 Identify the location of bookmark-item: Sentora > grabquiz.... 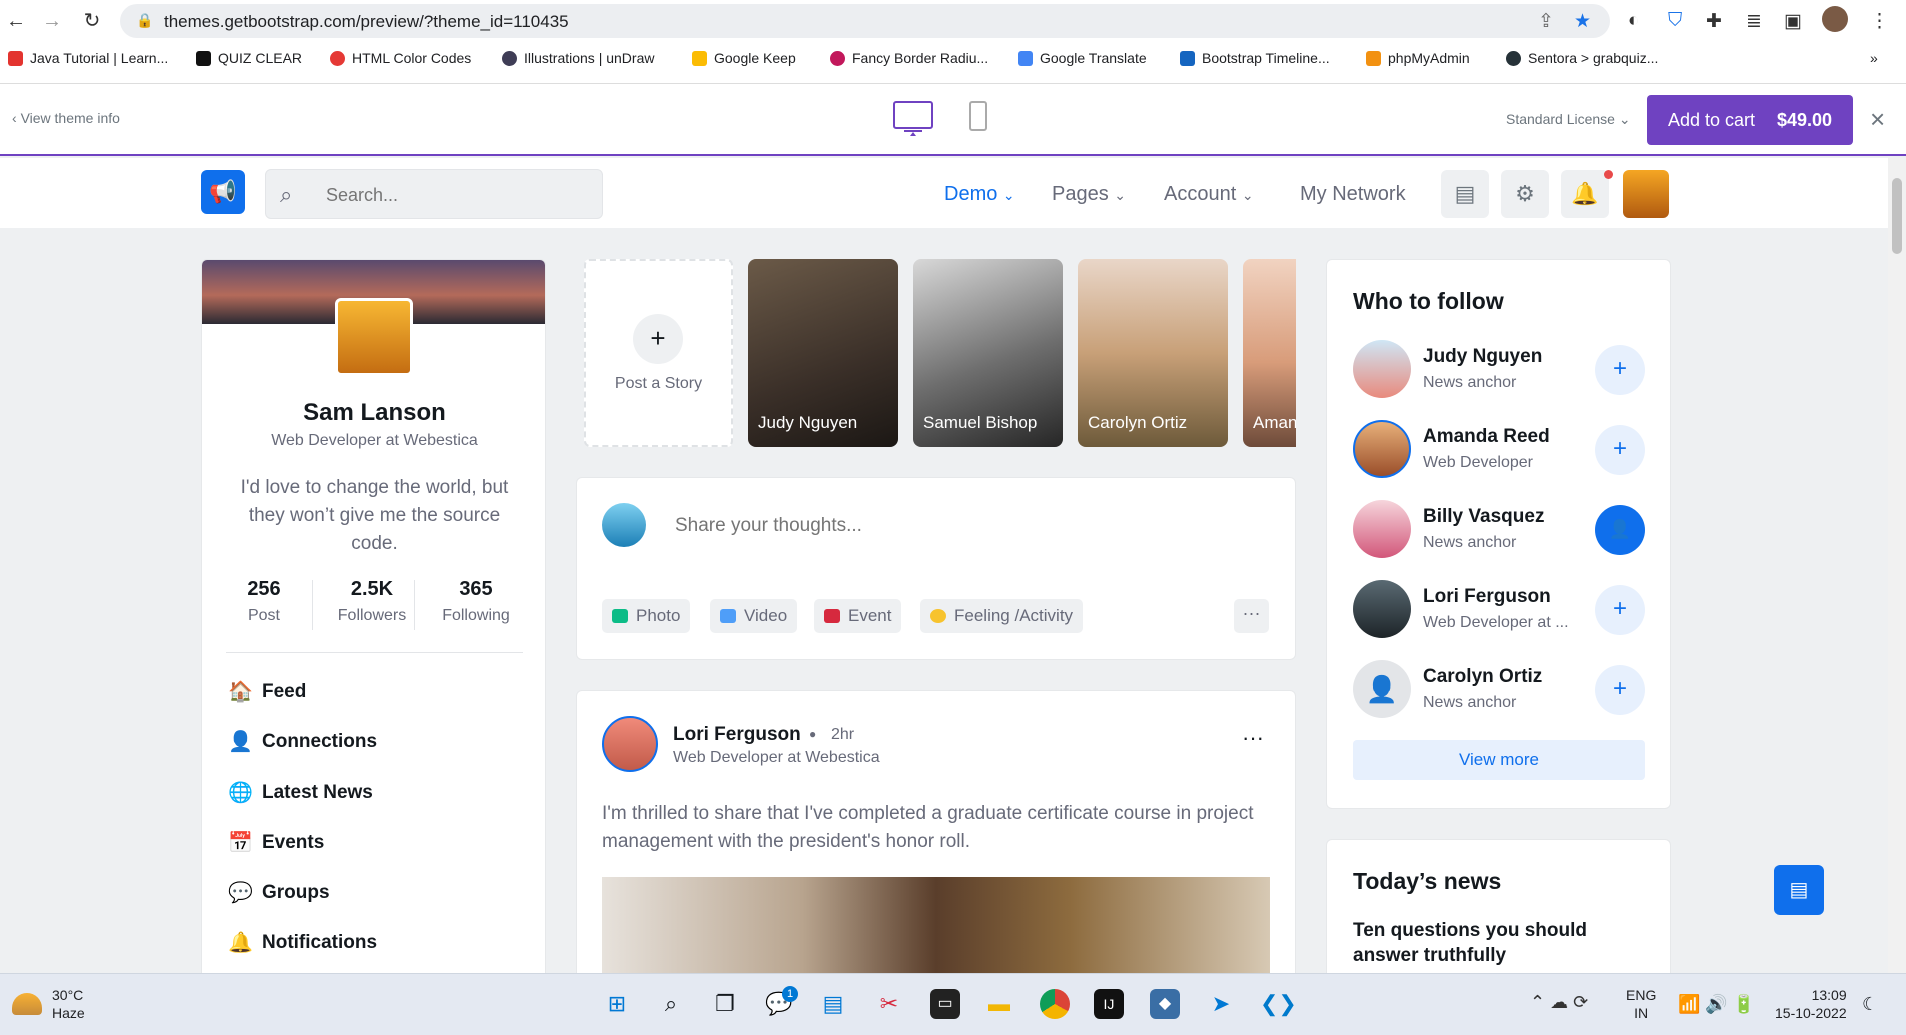
(1582, 58).